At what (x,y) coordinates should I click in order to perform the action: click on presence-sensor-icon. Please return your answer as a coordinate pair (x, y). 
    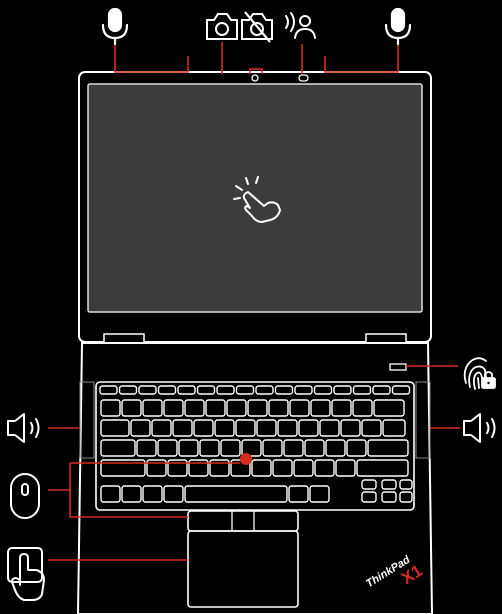
    Looking at the image, I should click on (300, 25).